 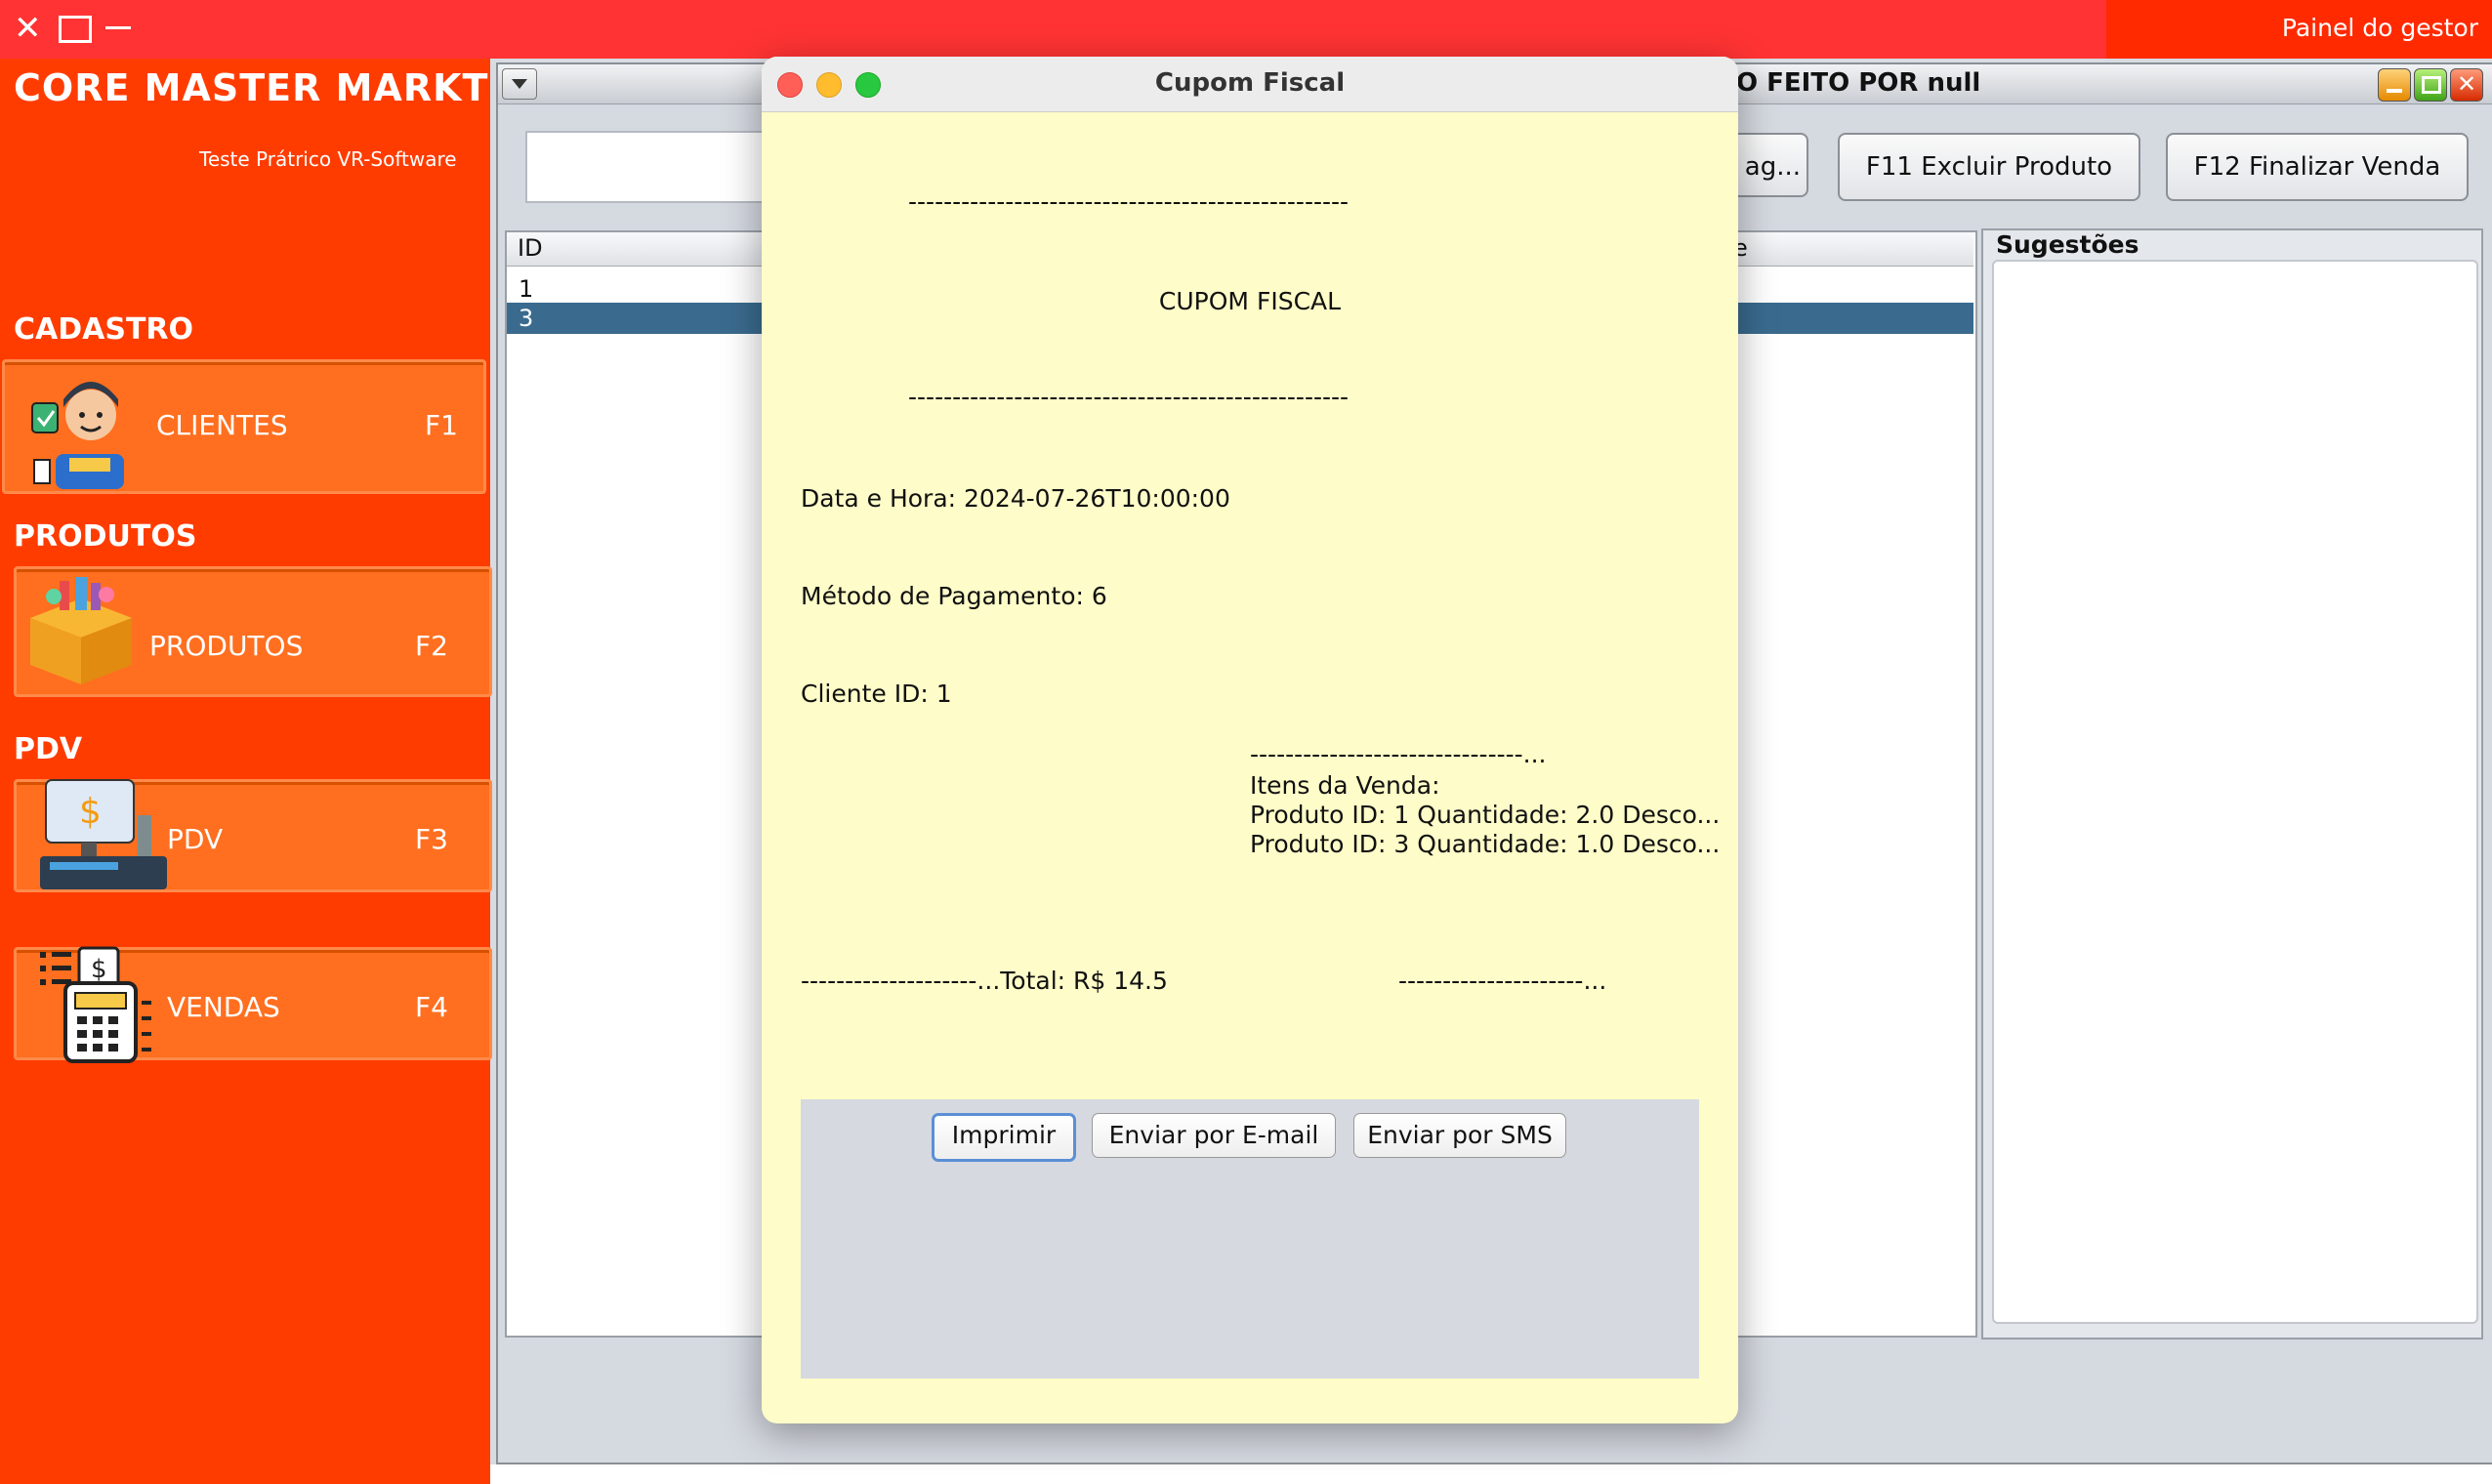 I want to click on product-search-input, so click(x=649, y=167).